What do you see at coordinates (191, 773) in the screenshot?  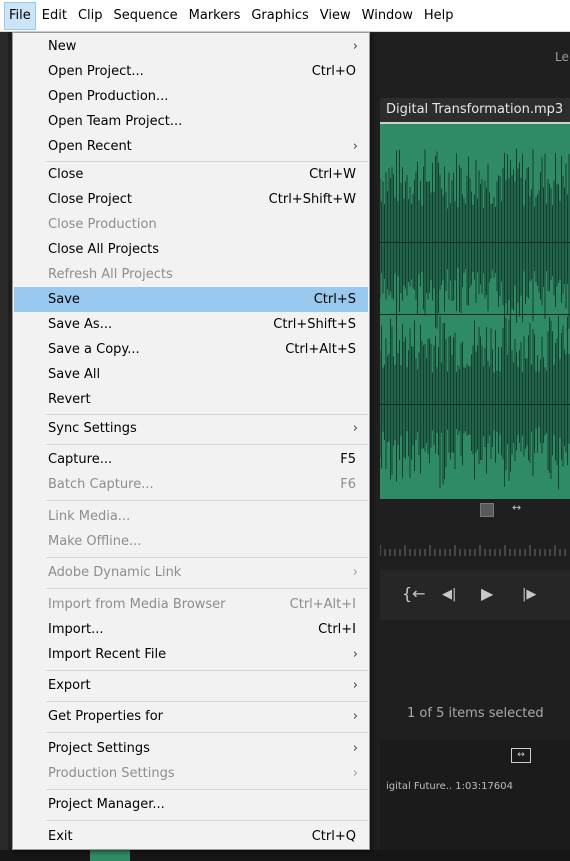 I see `menu-item-production-settings: Production Settings ›` at bounding box center [191, 773].